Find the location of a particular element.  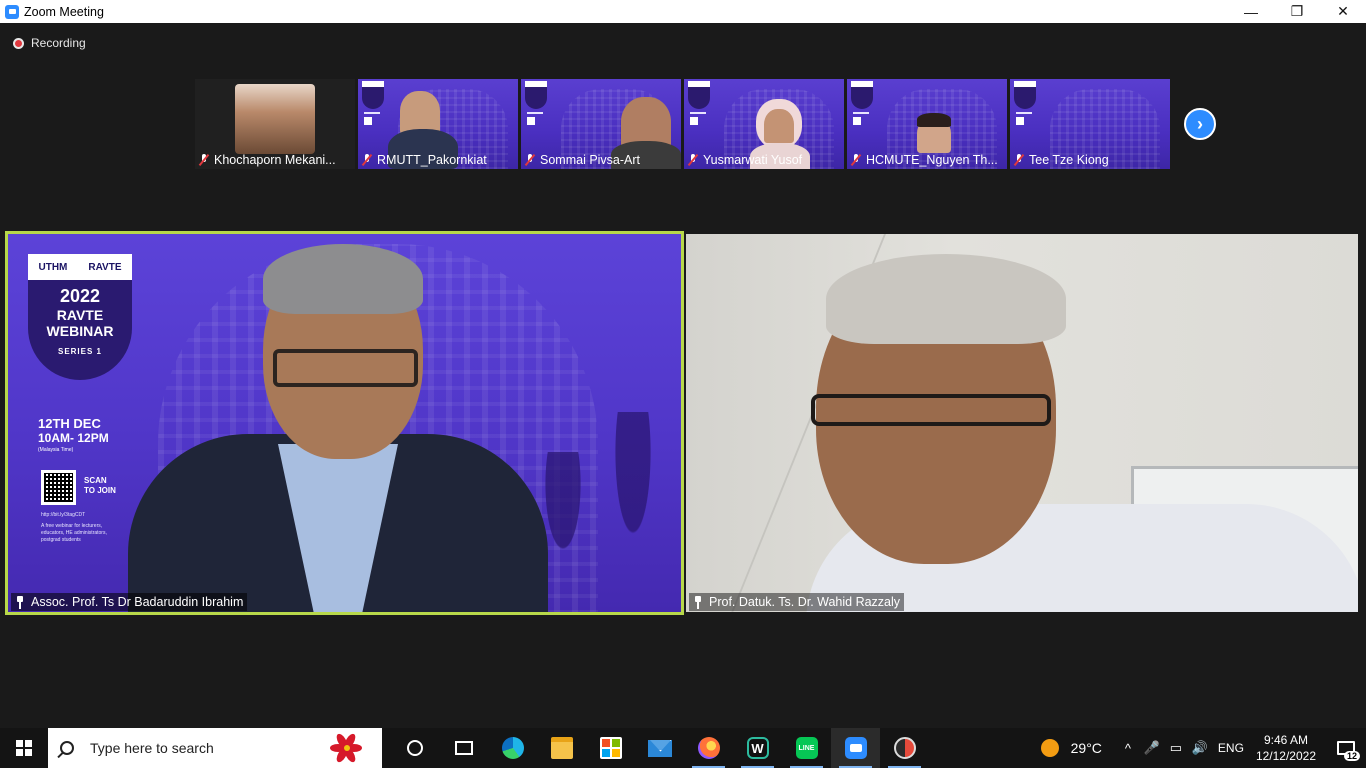

speaker-glasses is located at coordinates (931, 410).